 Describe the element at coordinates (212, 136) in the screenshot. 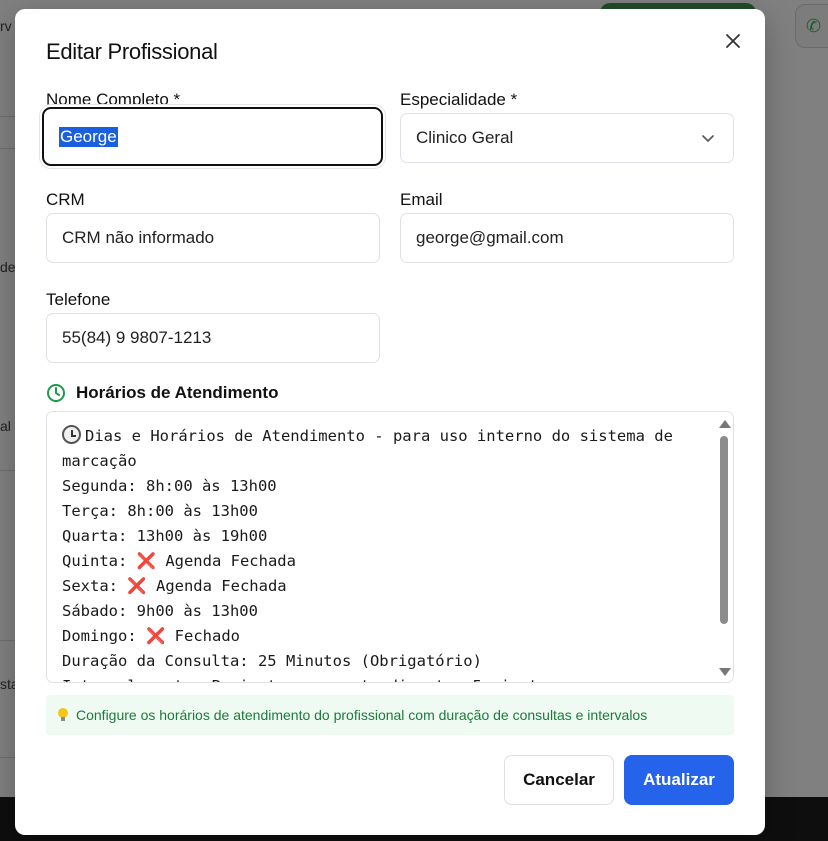

I see `name-input: George` at that location.